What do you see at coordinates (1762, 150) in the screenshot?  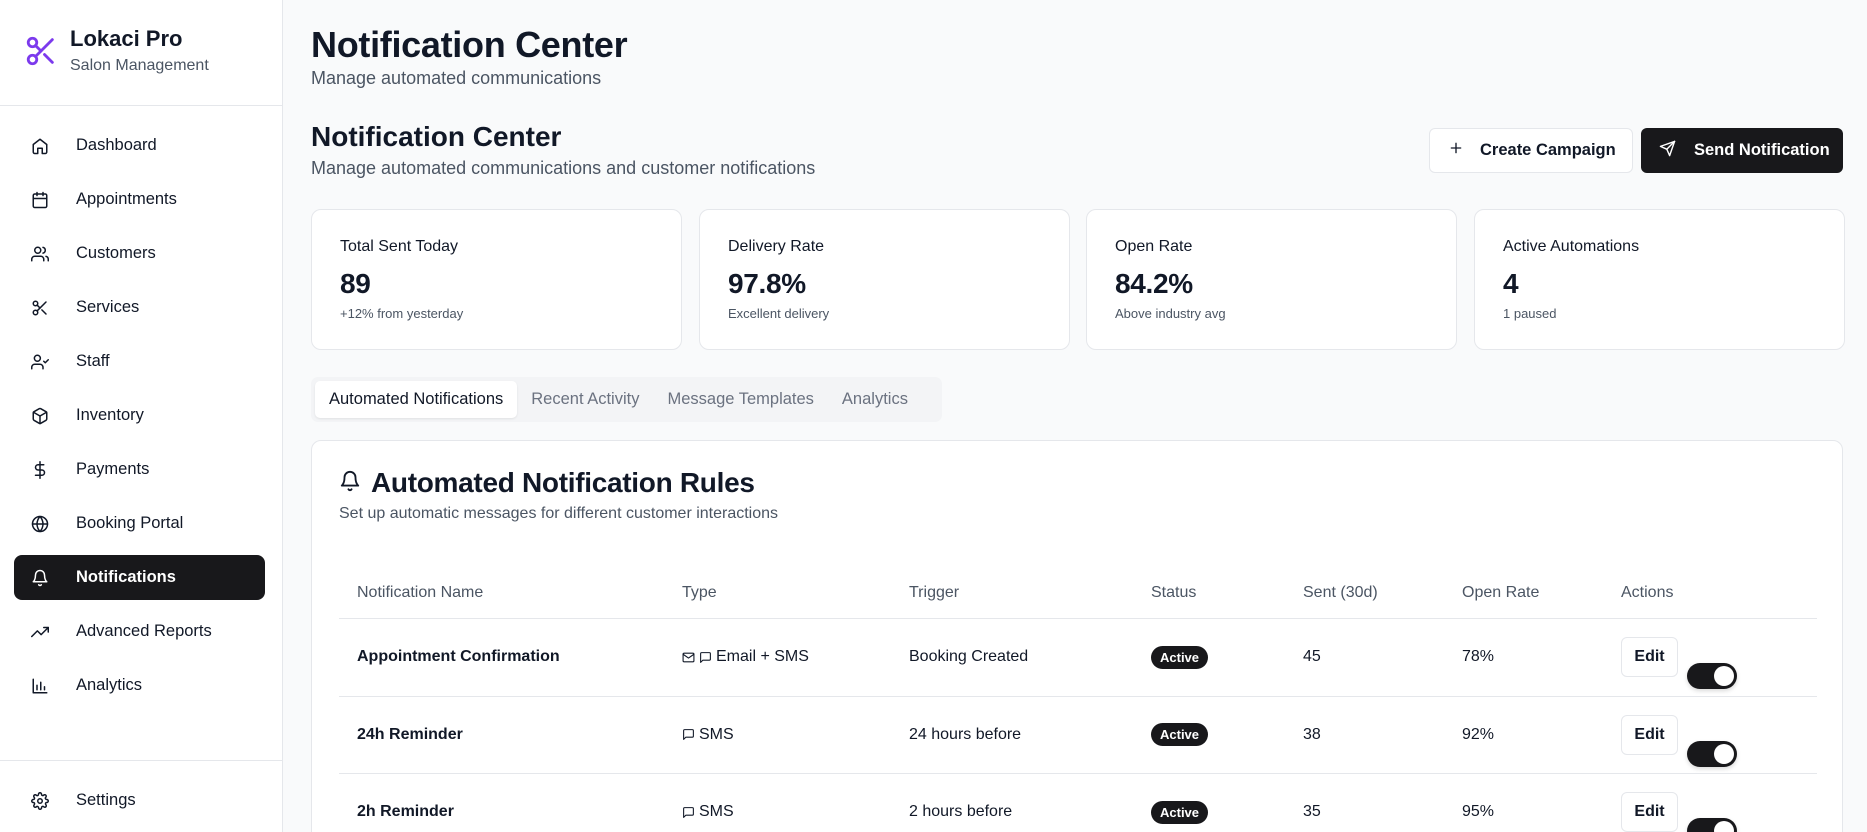 I see `send-notification-label: Send Notification` at bounding box center [1762, 150].